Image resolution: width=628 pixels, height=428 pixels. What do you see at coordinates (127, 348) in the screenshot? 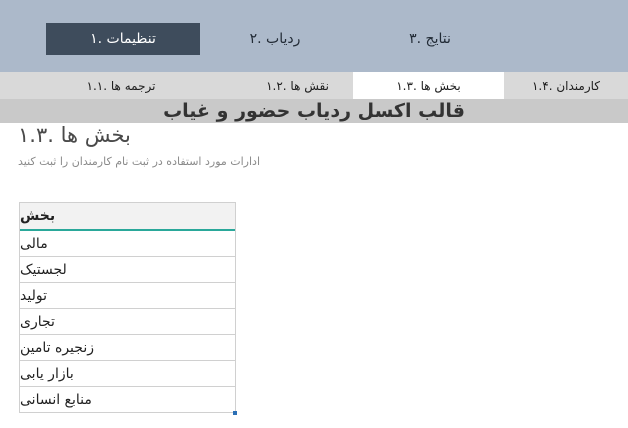
I see `table-row: زنجیره تامین` at bounding box center [127, 348].